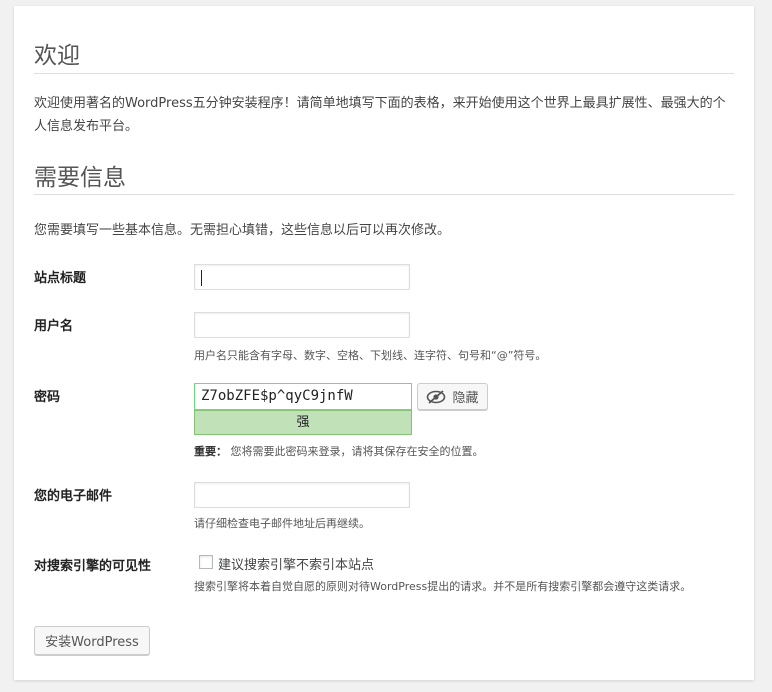  I want to click on install-wordpress-button: 安装WordPress, so click(92, 640).